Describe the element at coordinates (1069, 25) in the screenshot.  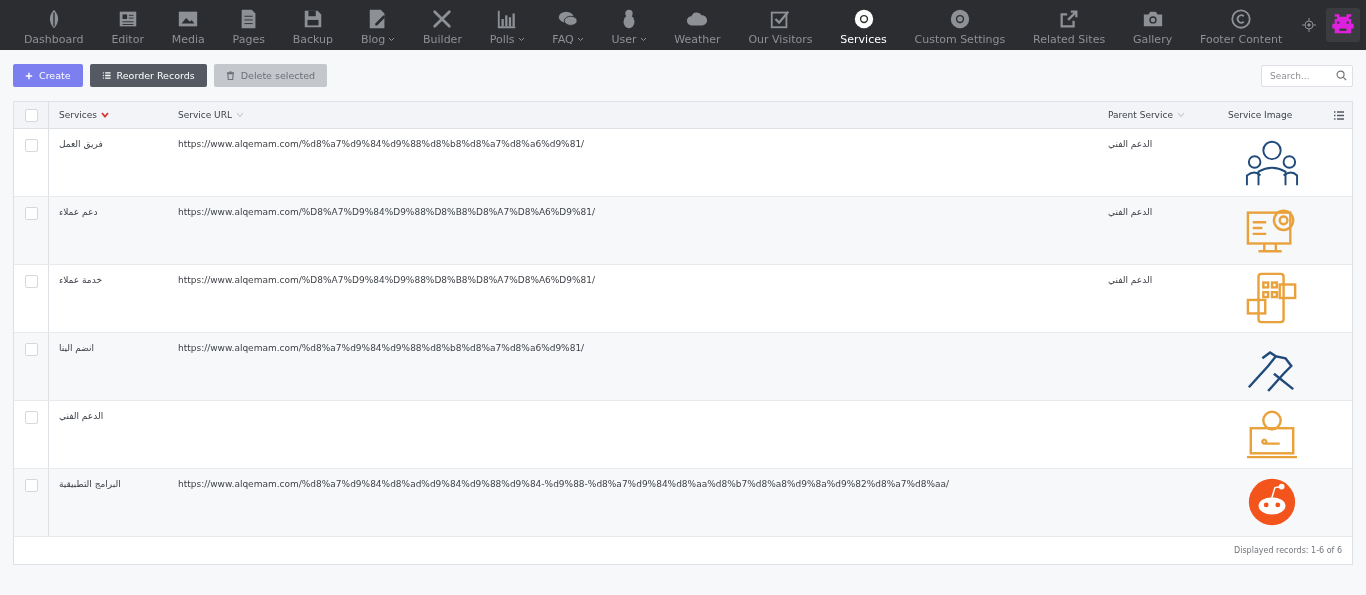
I see `nav-item: Related Sites` at that location.